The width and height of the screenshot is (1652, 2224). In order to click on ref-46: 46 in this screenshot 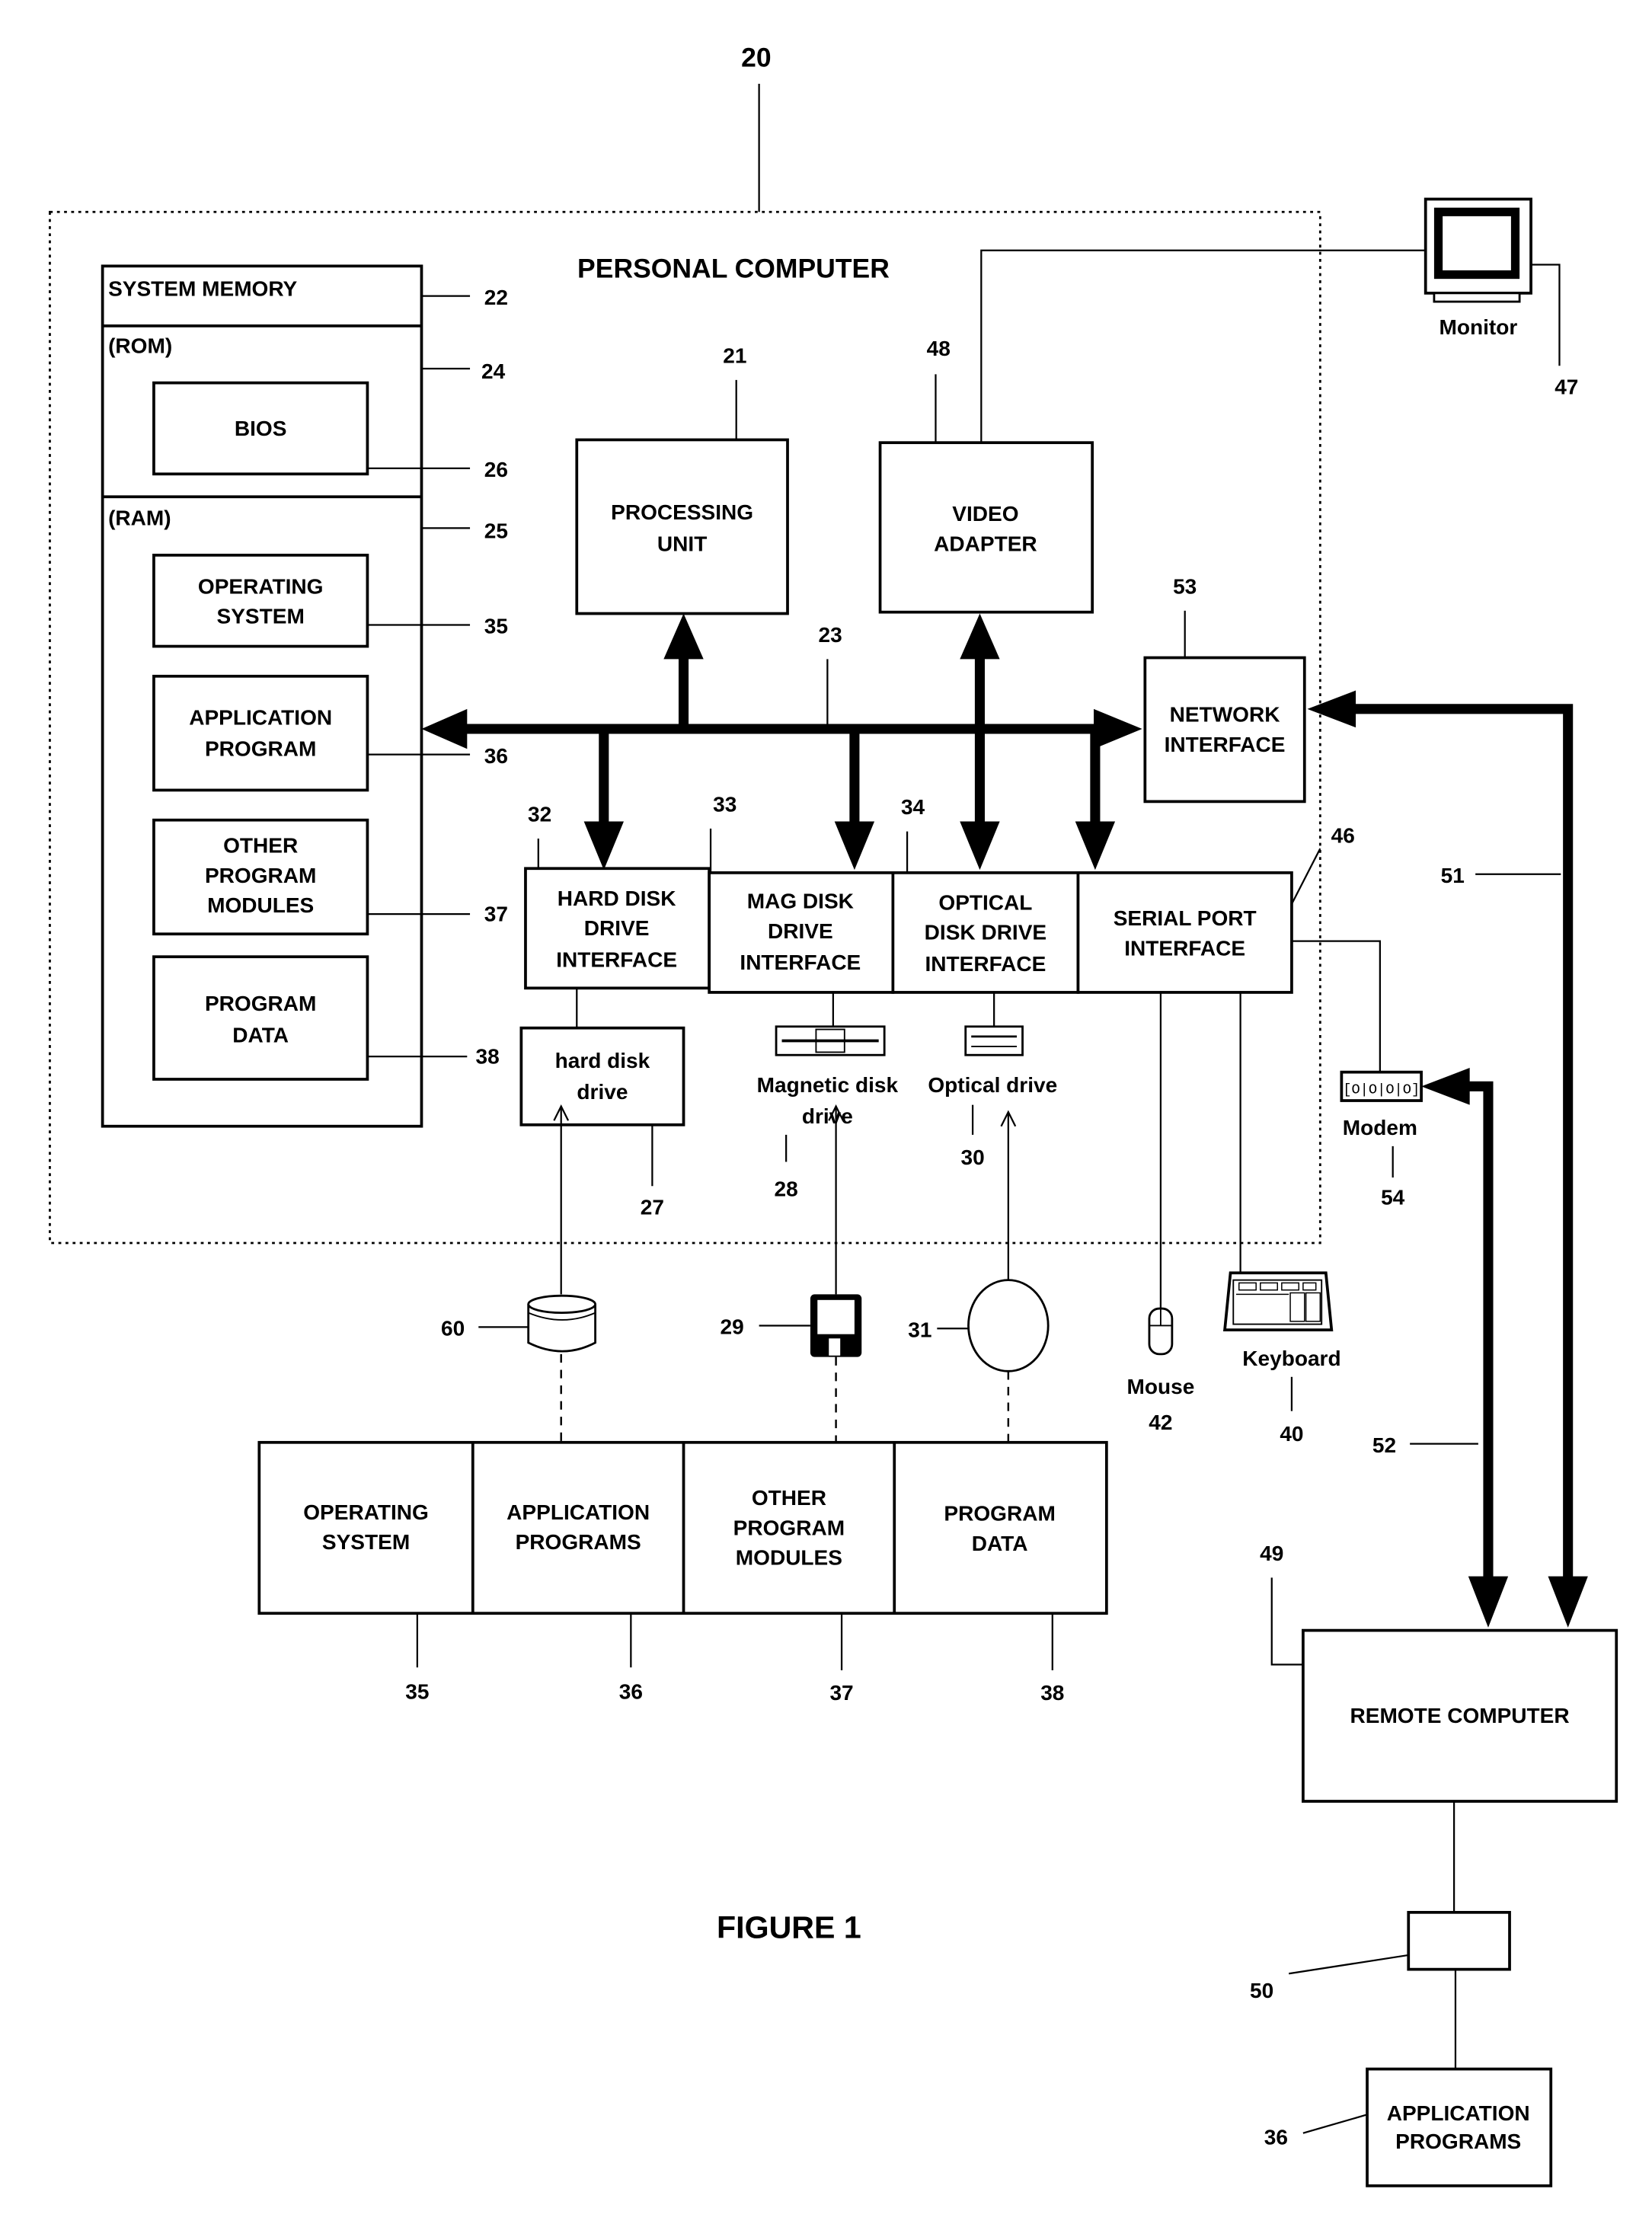, I will do `click(1343, 836)`.